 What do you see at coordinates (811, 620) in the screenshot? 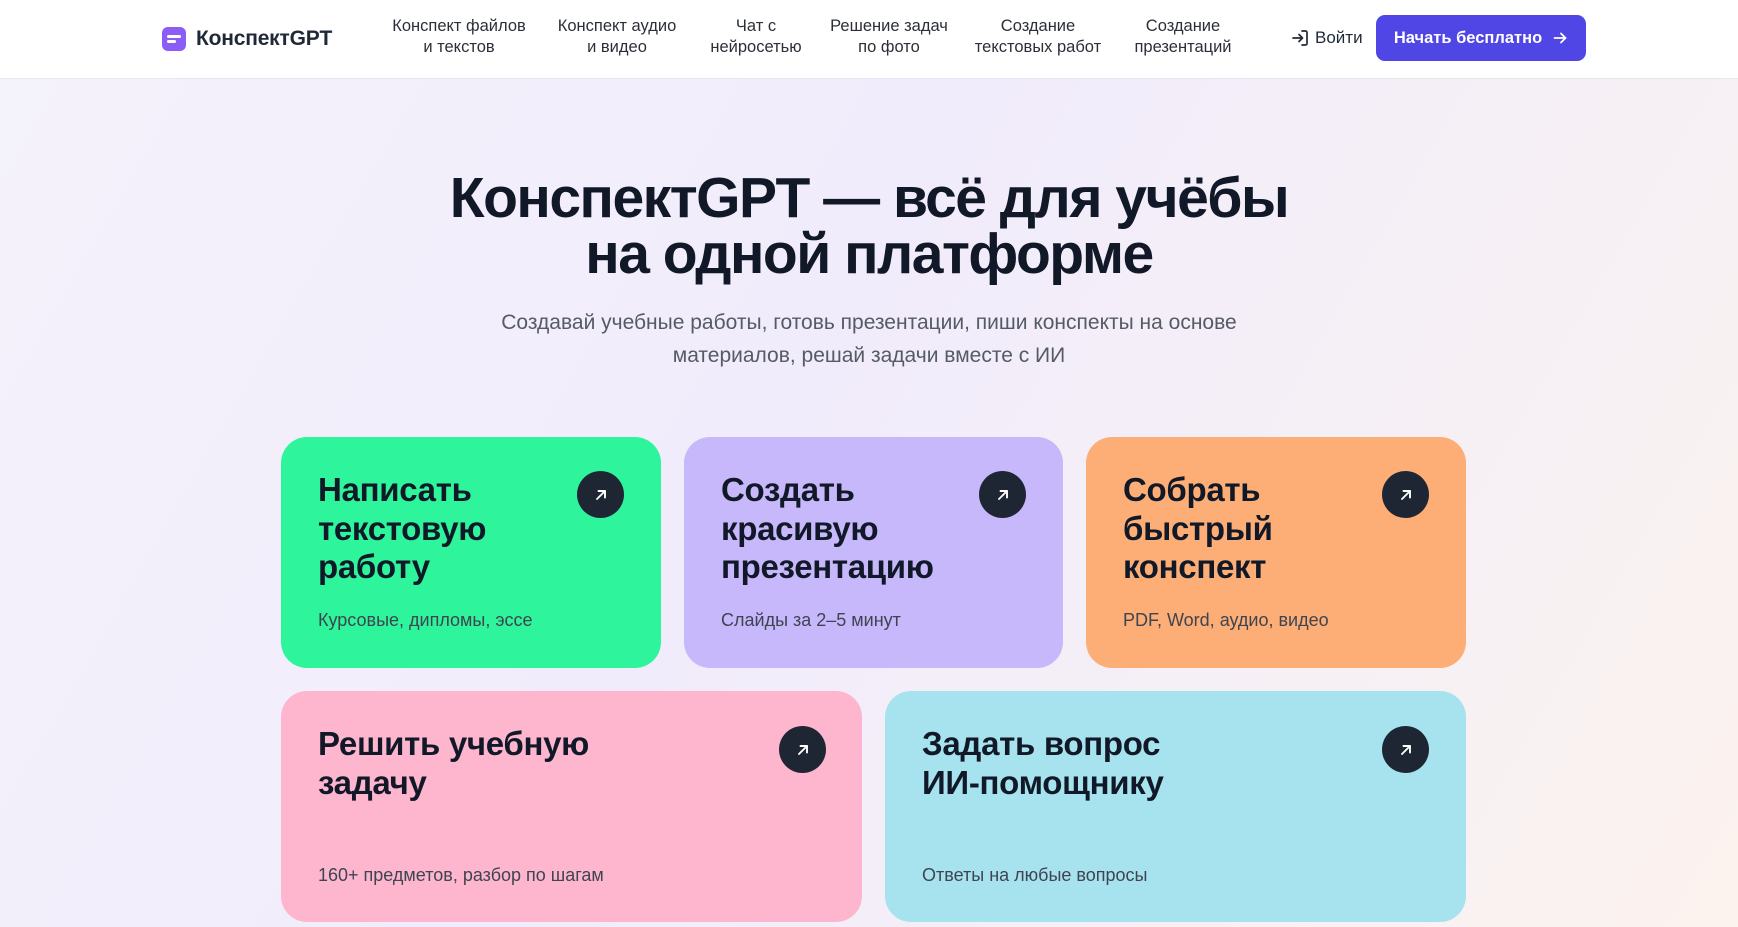
I see `card-subtitle: Слайды за 2–5 минут` at bounding box center [811, 620].